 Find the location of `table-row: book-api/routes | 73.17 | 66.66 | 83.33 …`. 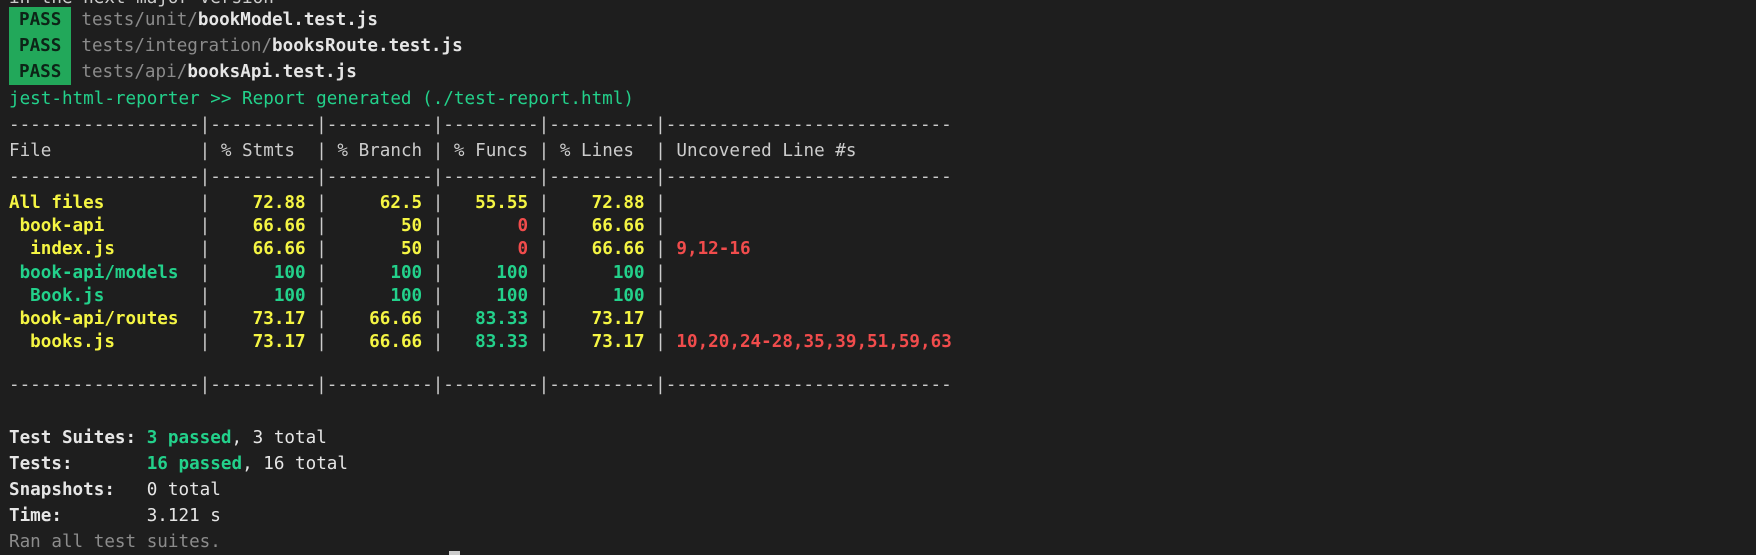

table-row: book-api/routes | 73.17 | 66.66 | 83.33 … is located at coordinates (337, 319).